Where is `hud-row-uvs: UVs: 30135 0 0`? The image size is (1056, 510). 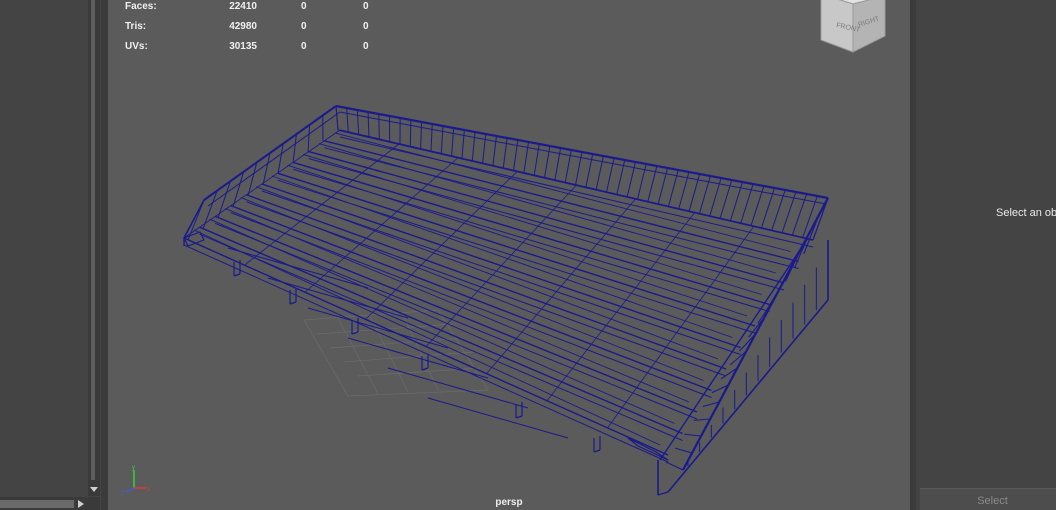
hud-row-uvs: UVs: 30135 0 0 is located at coordinates (255, 50).